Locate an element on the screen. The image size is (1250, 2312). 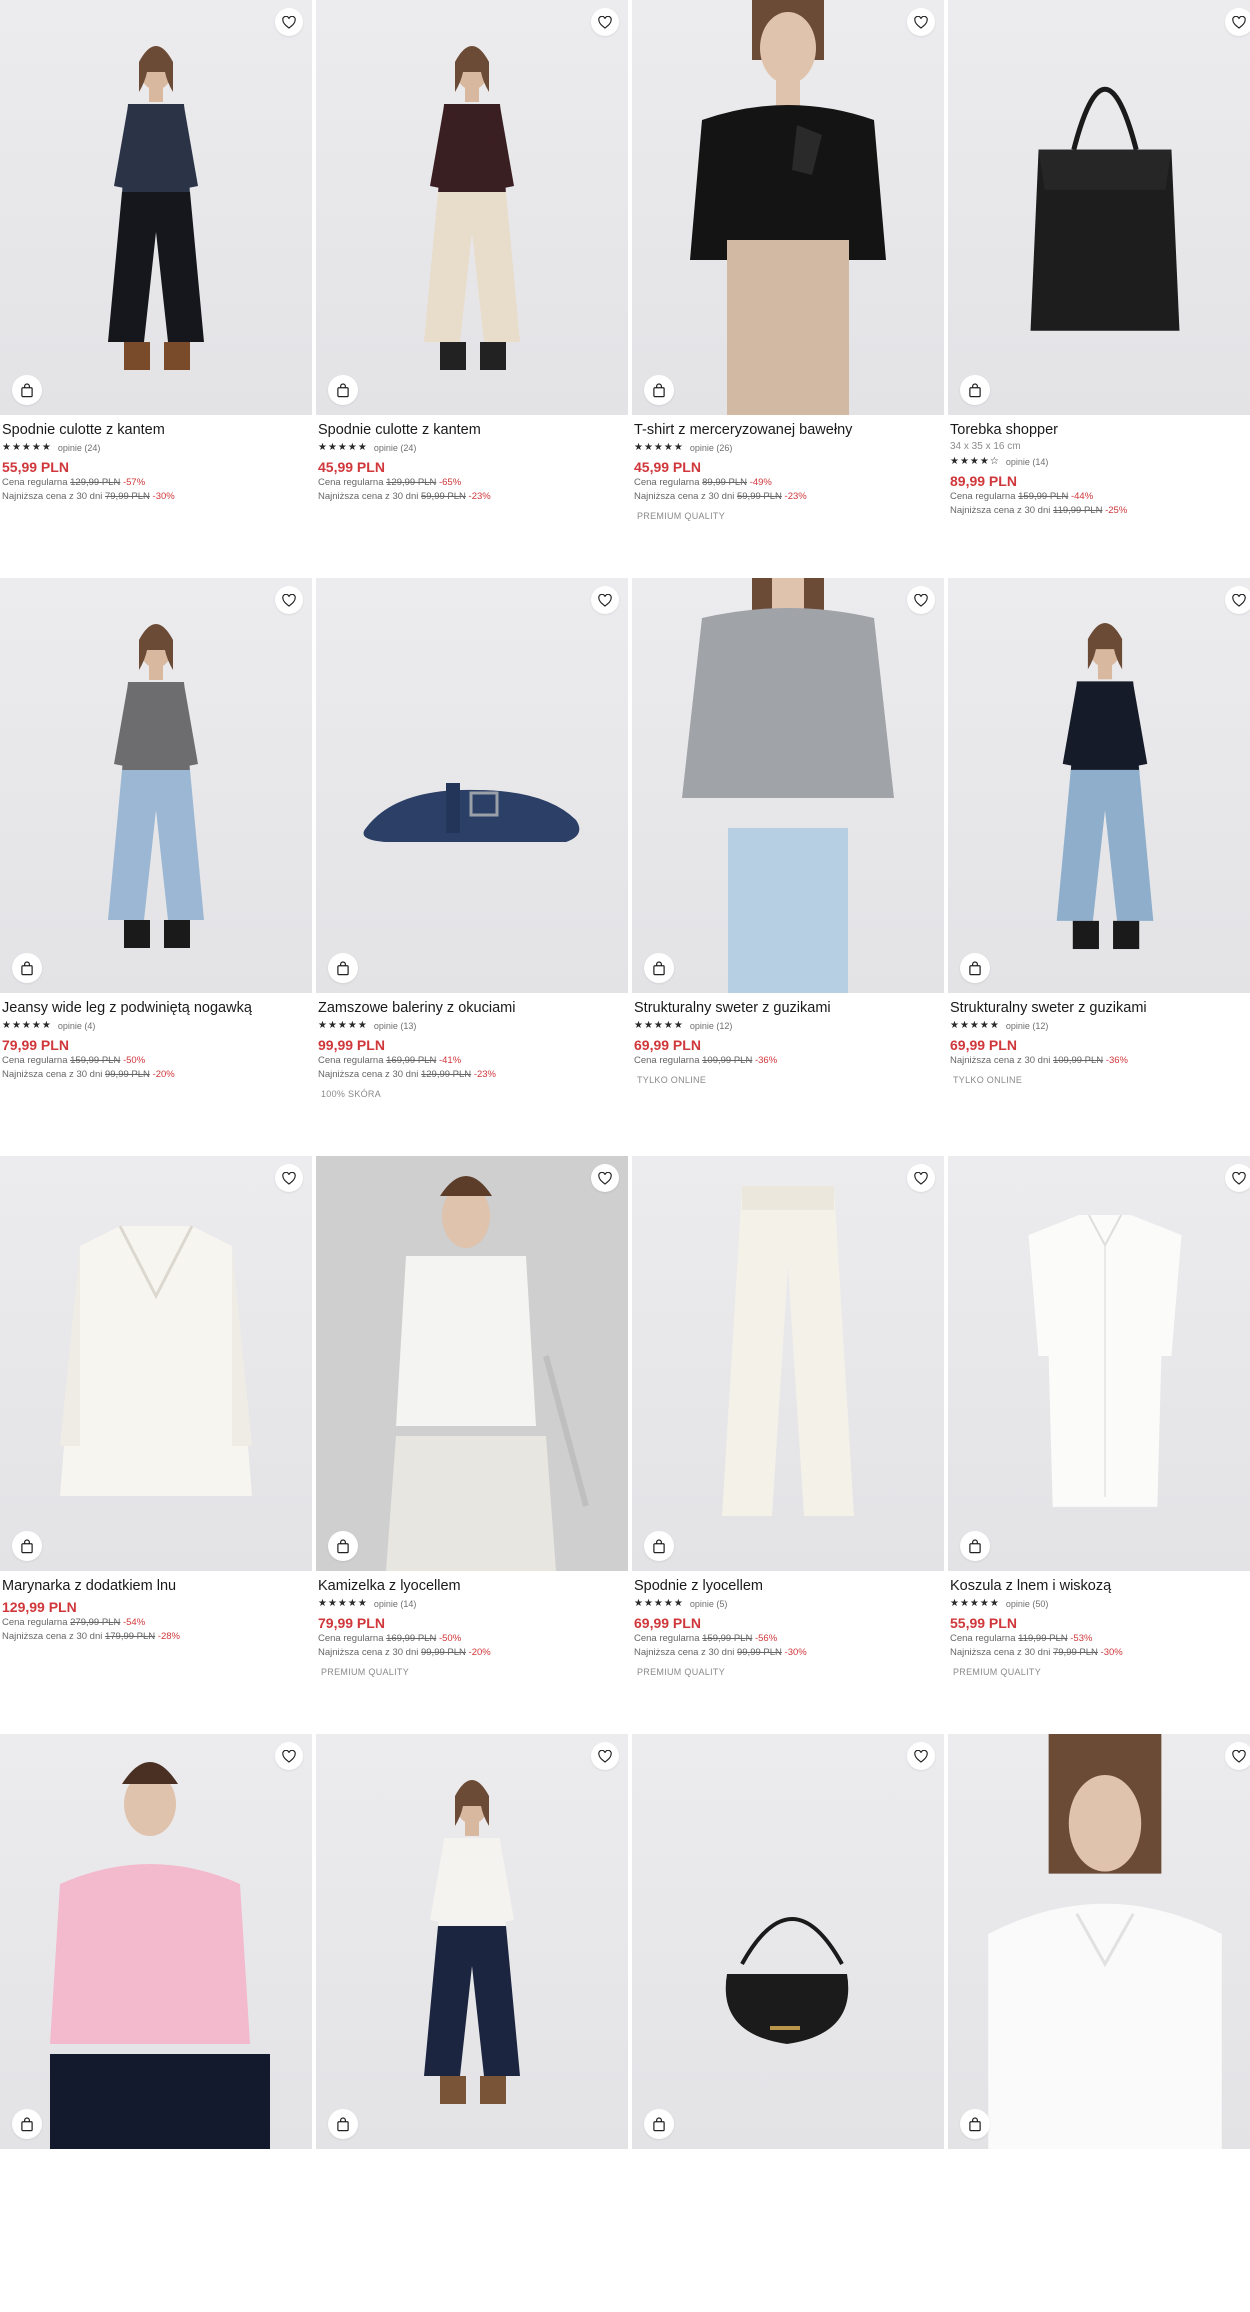
shopping-bag-icon is located at coordinates (975, 1545).